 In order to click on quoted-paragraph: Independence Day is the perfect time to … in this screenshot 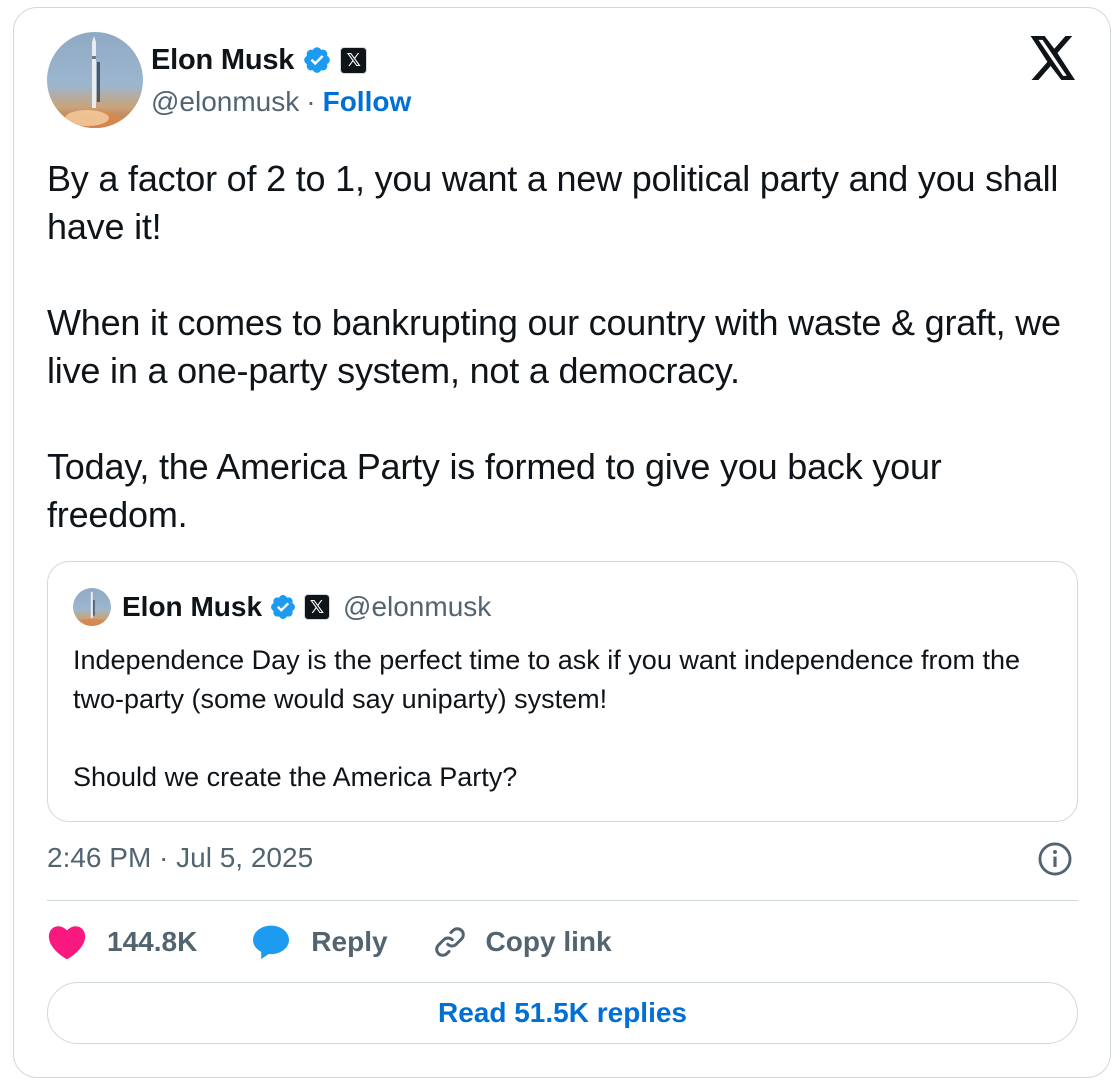, I will do `click(547, 679)`.